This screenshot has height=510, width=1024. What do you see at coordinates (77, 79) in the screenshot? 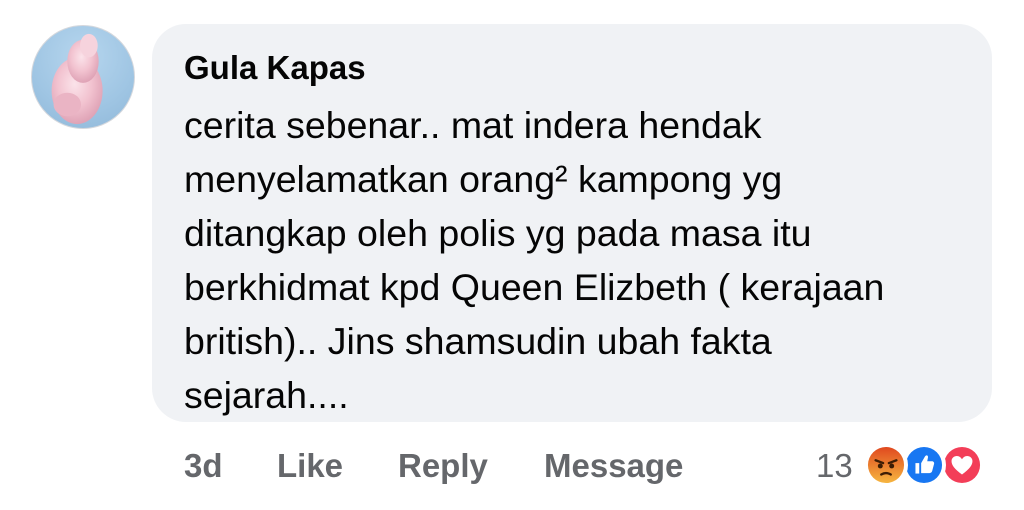
I see `cotton-candy-avatar-icon` at bounding box center [77, 79].